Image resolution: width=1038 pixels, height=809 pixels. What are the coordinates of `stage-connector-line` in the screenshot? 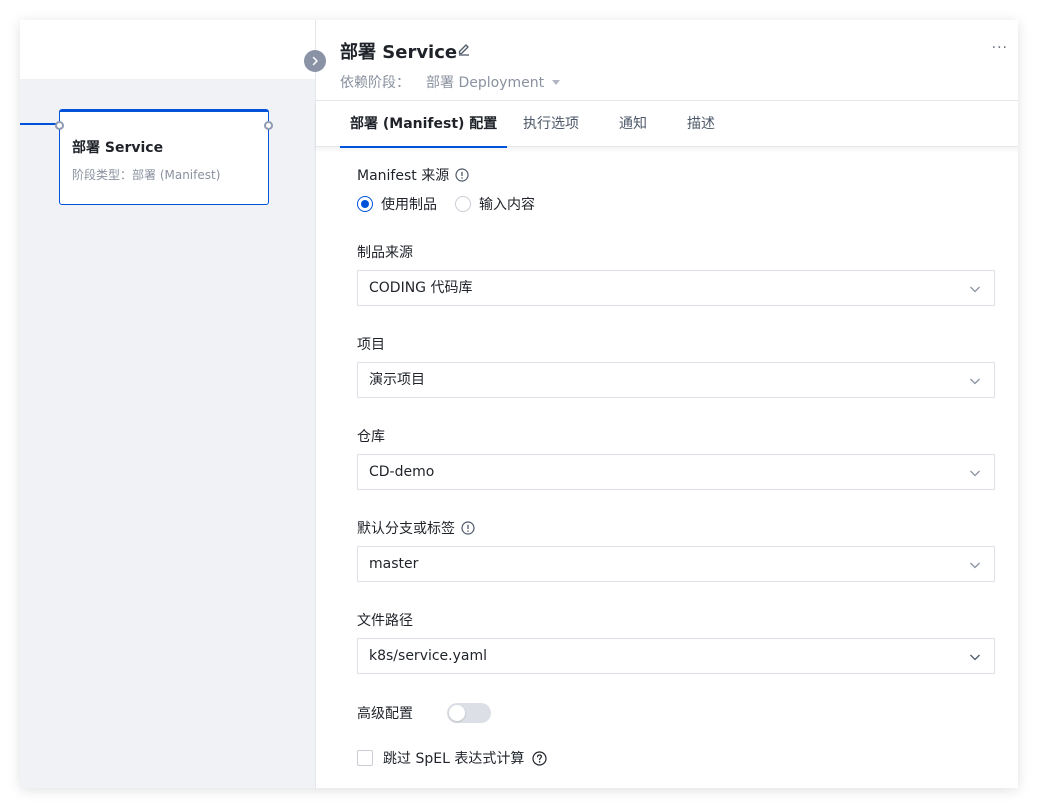 It's located at (40, 124).